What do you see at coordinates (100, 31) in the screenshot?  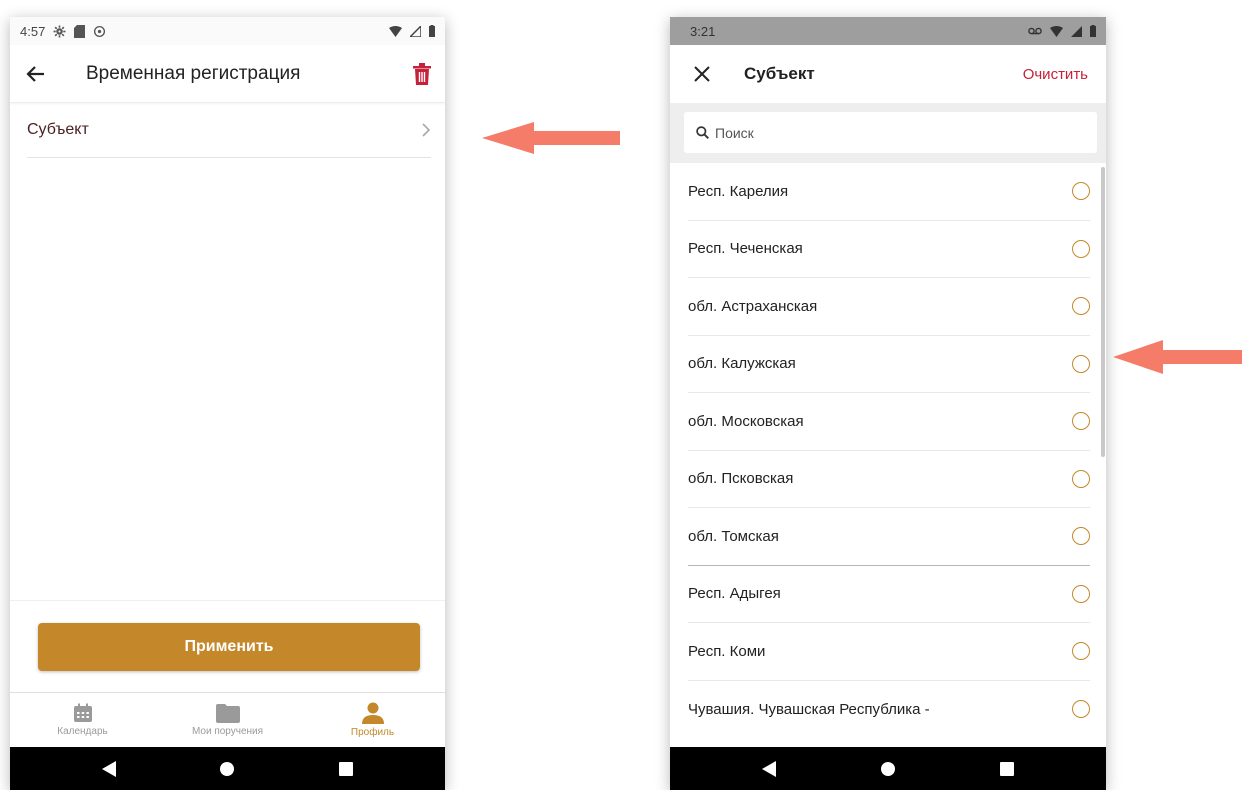 I see `sync-status-icon` at bounding box center [100, 31].